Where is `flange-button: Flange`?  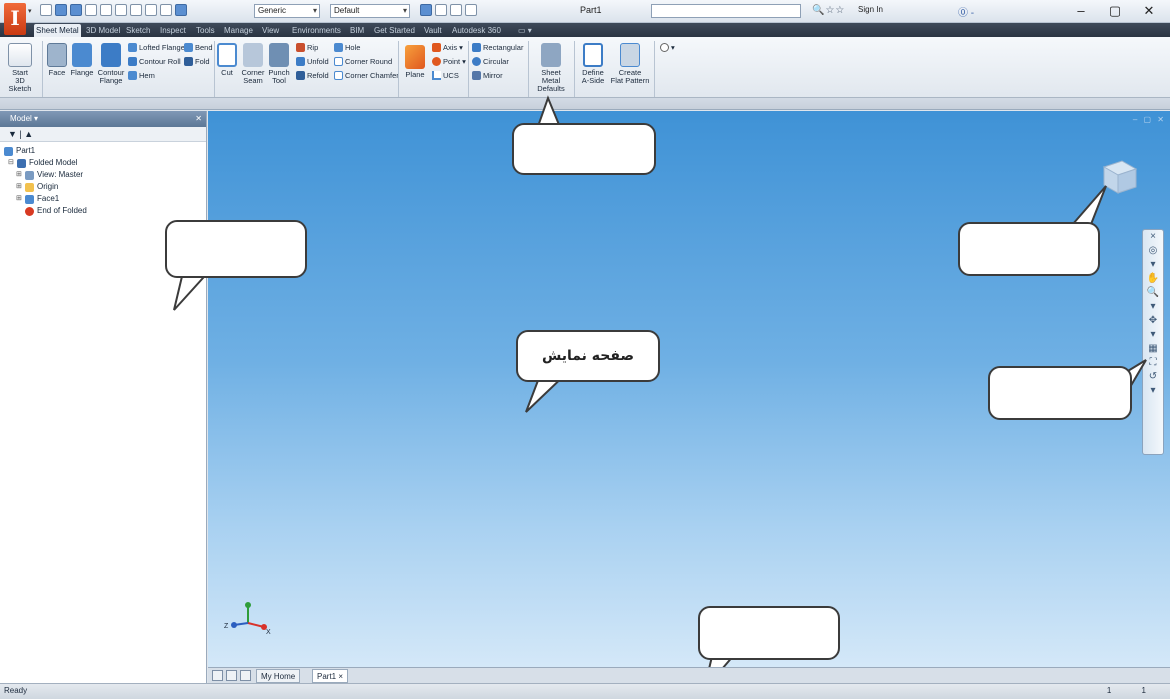
flange-button: Flange is located at coordinates (82, 60).